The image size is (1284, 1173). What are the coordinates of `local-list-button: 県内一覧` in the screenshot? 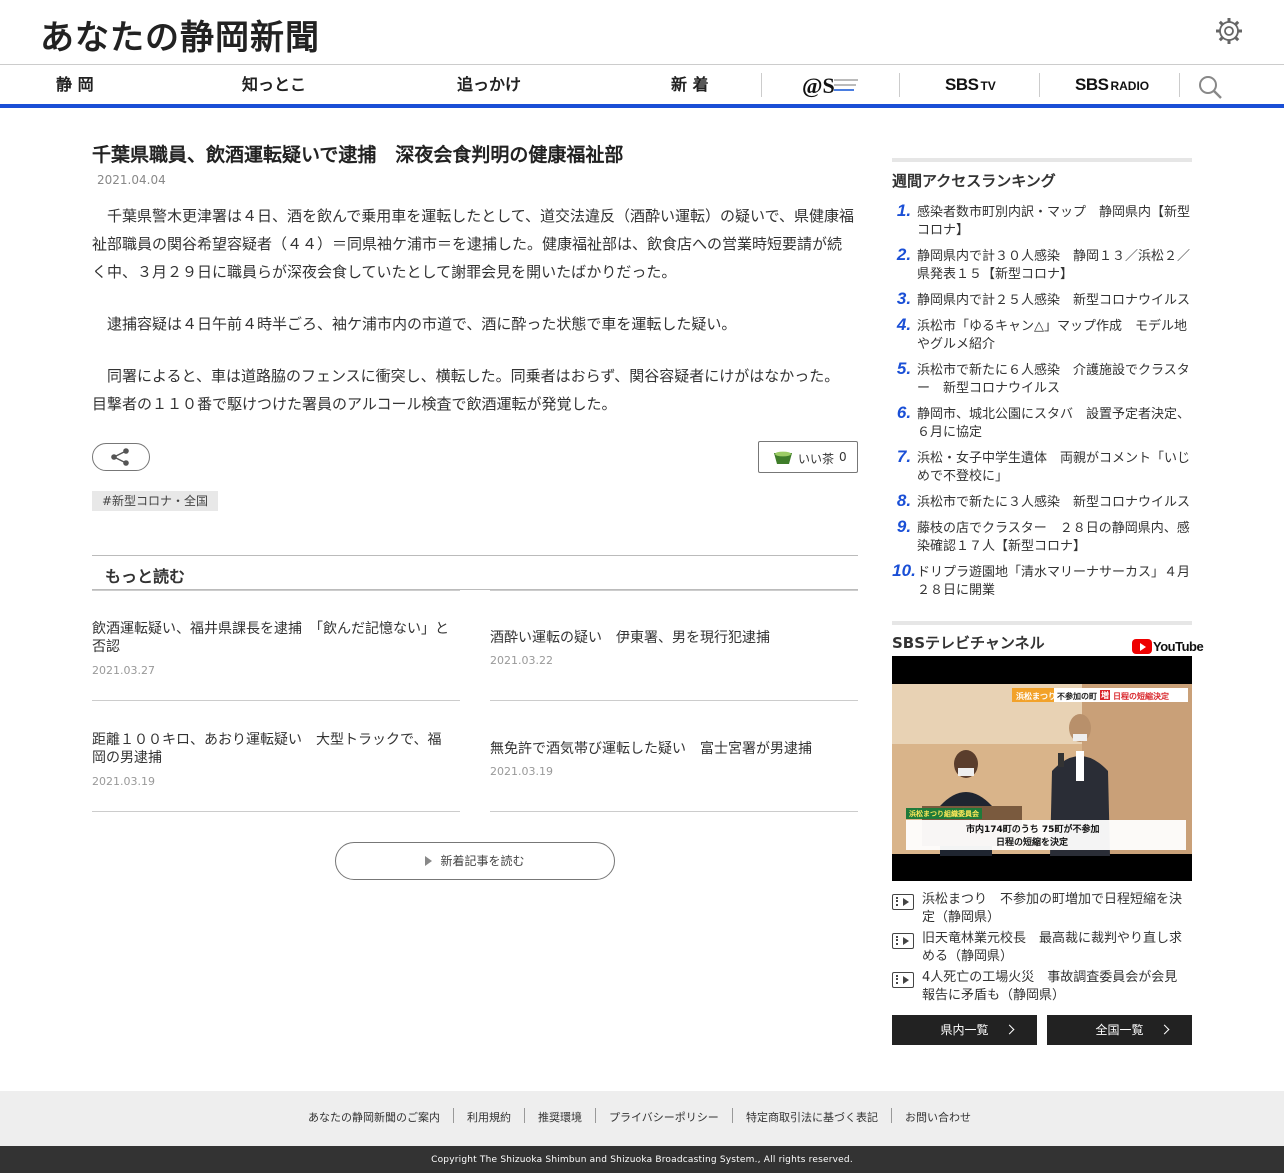 It's located at (964, 1030).